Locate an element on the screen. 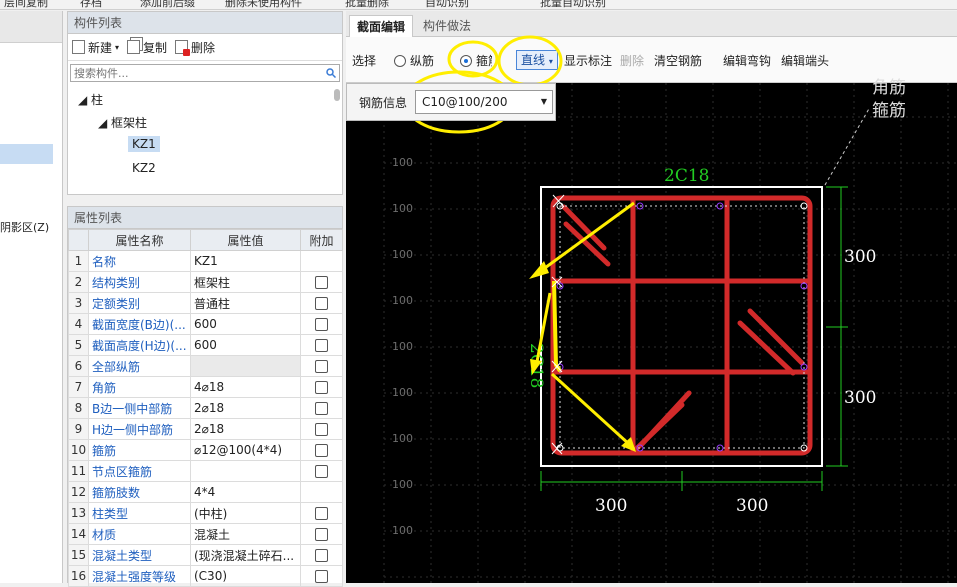 This screenshot has width=957, height=587. new-button: 新建 ▾ is located at coordinates (95, 47).